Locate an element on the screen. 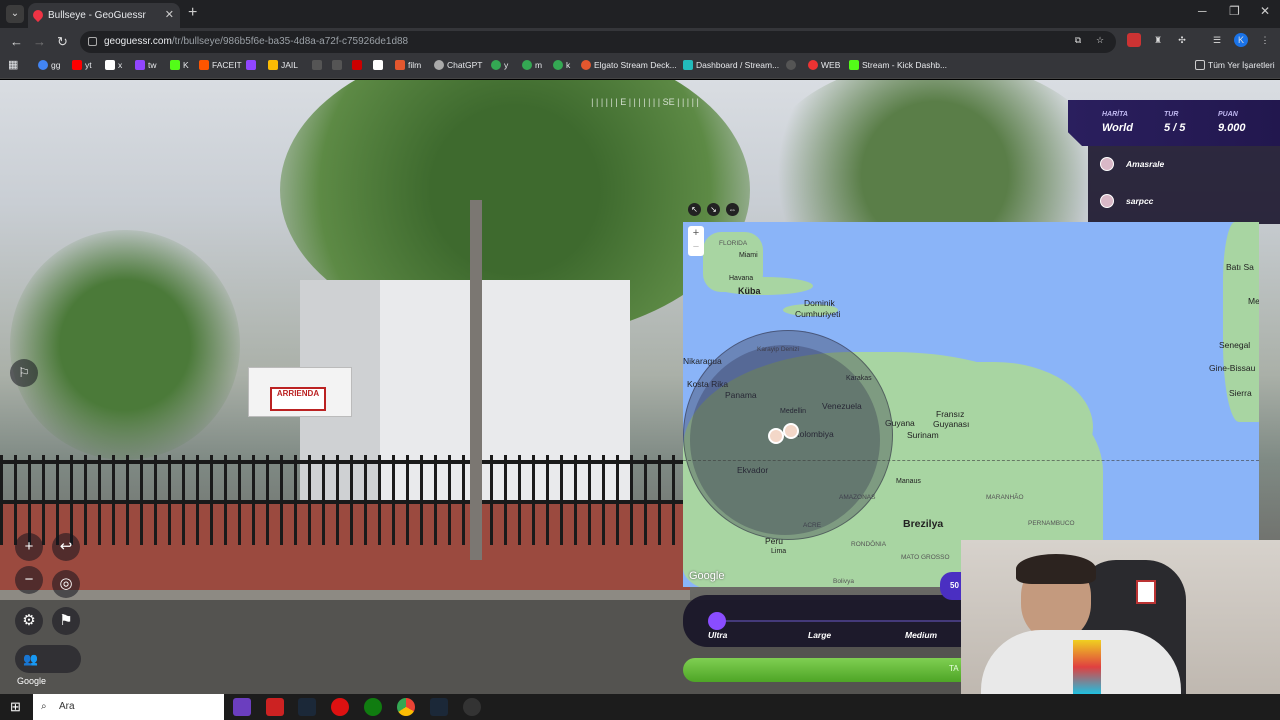 Image resolution: width=1280 pixels, height=720 pixels. bookmark-item: JAIL is located at coordinates (283, 65).